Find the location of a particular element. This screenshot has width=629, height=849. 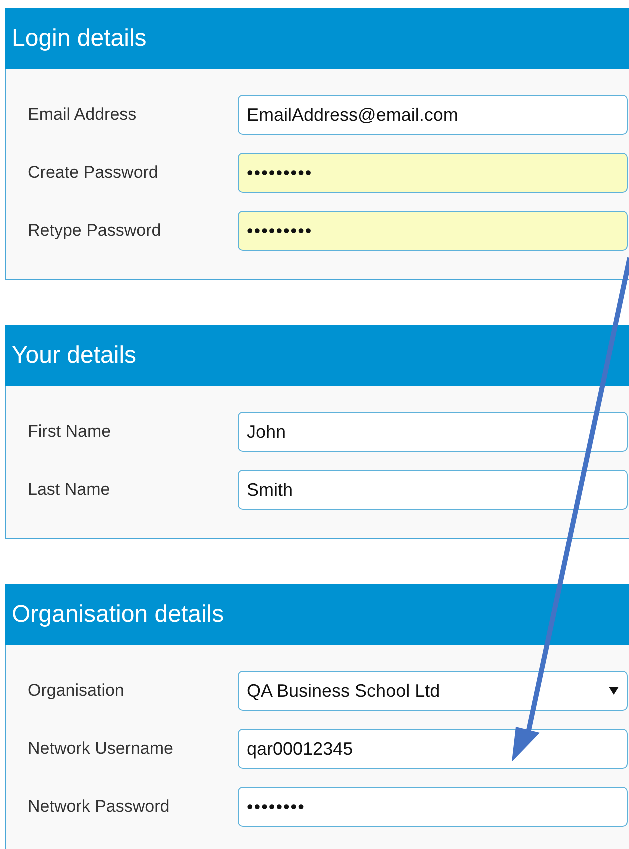

field-label: Network Password is located at coordinates (99, 807).